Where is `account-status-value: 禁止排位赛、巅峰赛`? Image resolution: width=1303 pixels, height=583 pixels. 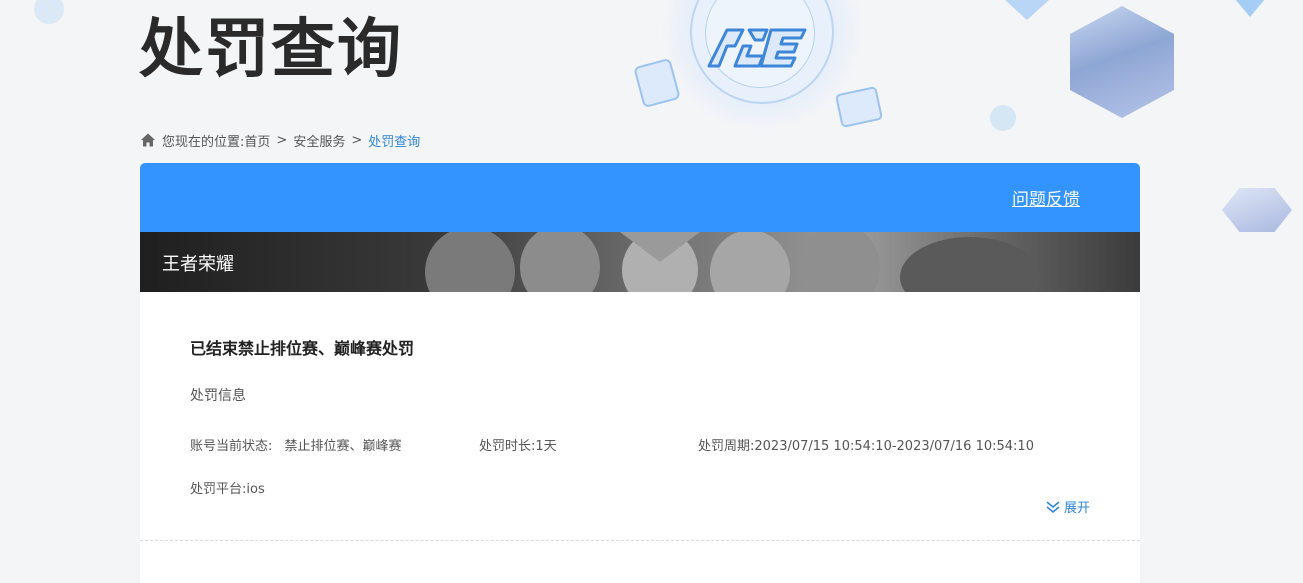
account-status-value: 禁止排位赛、巅峰赛 is located at coordinates (343, 446).